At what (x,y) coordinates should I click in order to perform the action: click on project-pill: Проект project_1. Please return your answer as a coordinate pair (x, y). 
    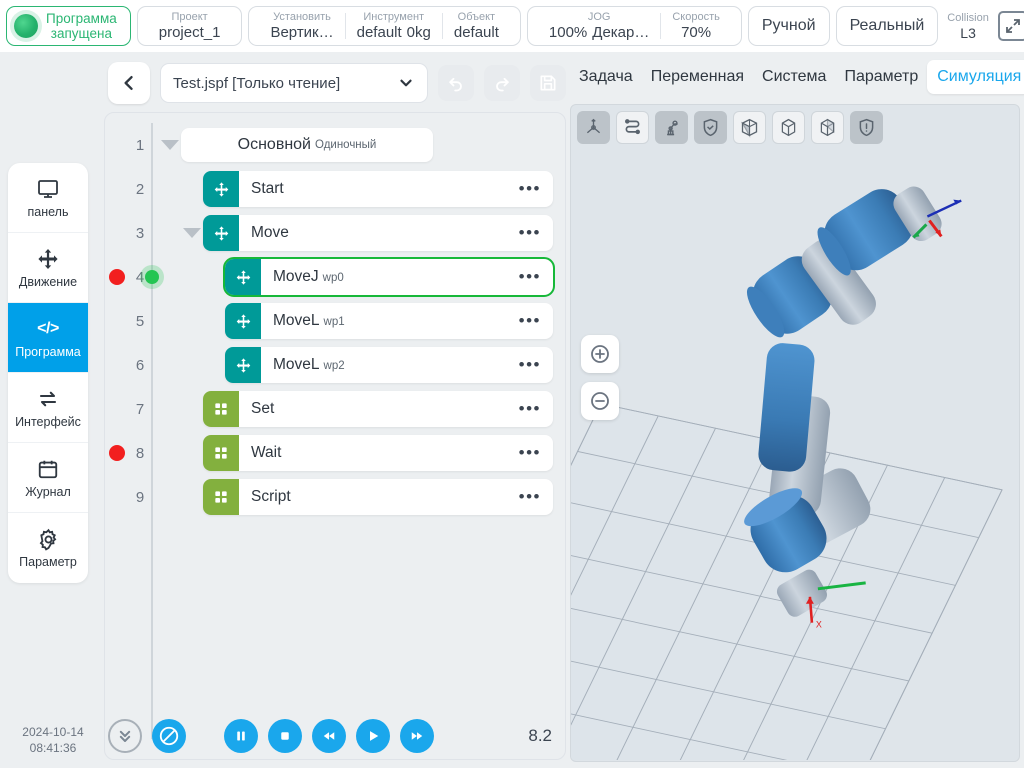
    Looking at the image, I should click on (189, 26).